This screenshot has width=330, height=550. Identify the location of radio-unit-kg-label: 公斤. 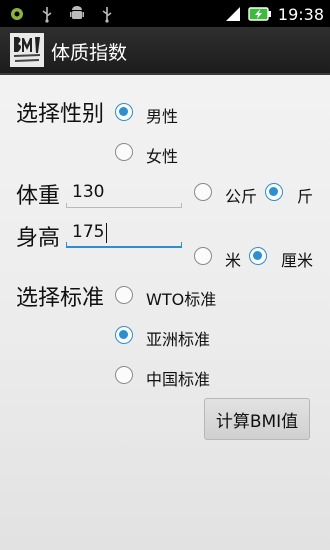
(241, 195).